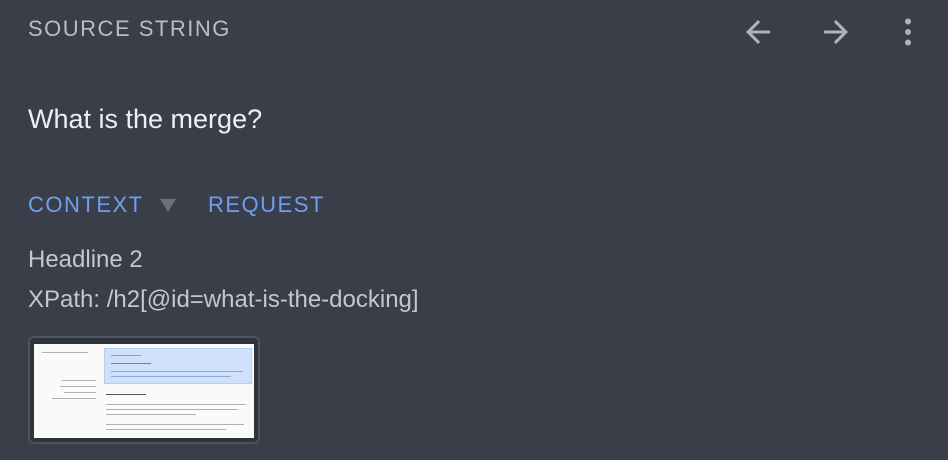 The width and height of the screenshot is (948, 460). What do you see at coordinates (223, 299) in the screenshot?
I see `context-xpath: XPath: /h2[@id=what-is-the-docking]` at bounding box center [223, 299].